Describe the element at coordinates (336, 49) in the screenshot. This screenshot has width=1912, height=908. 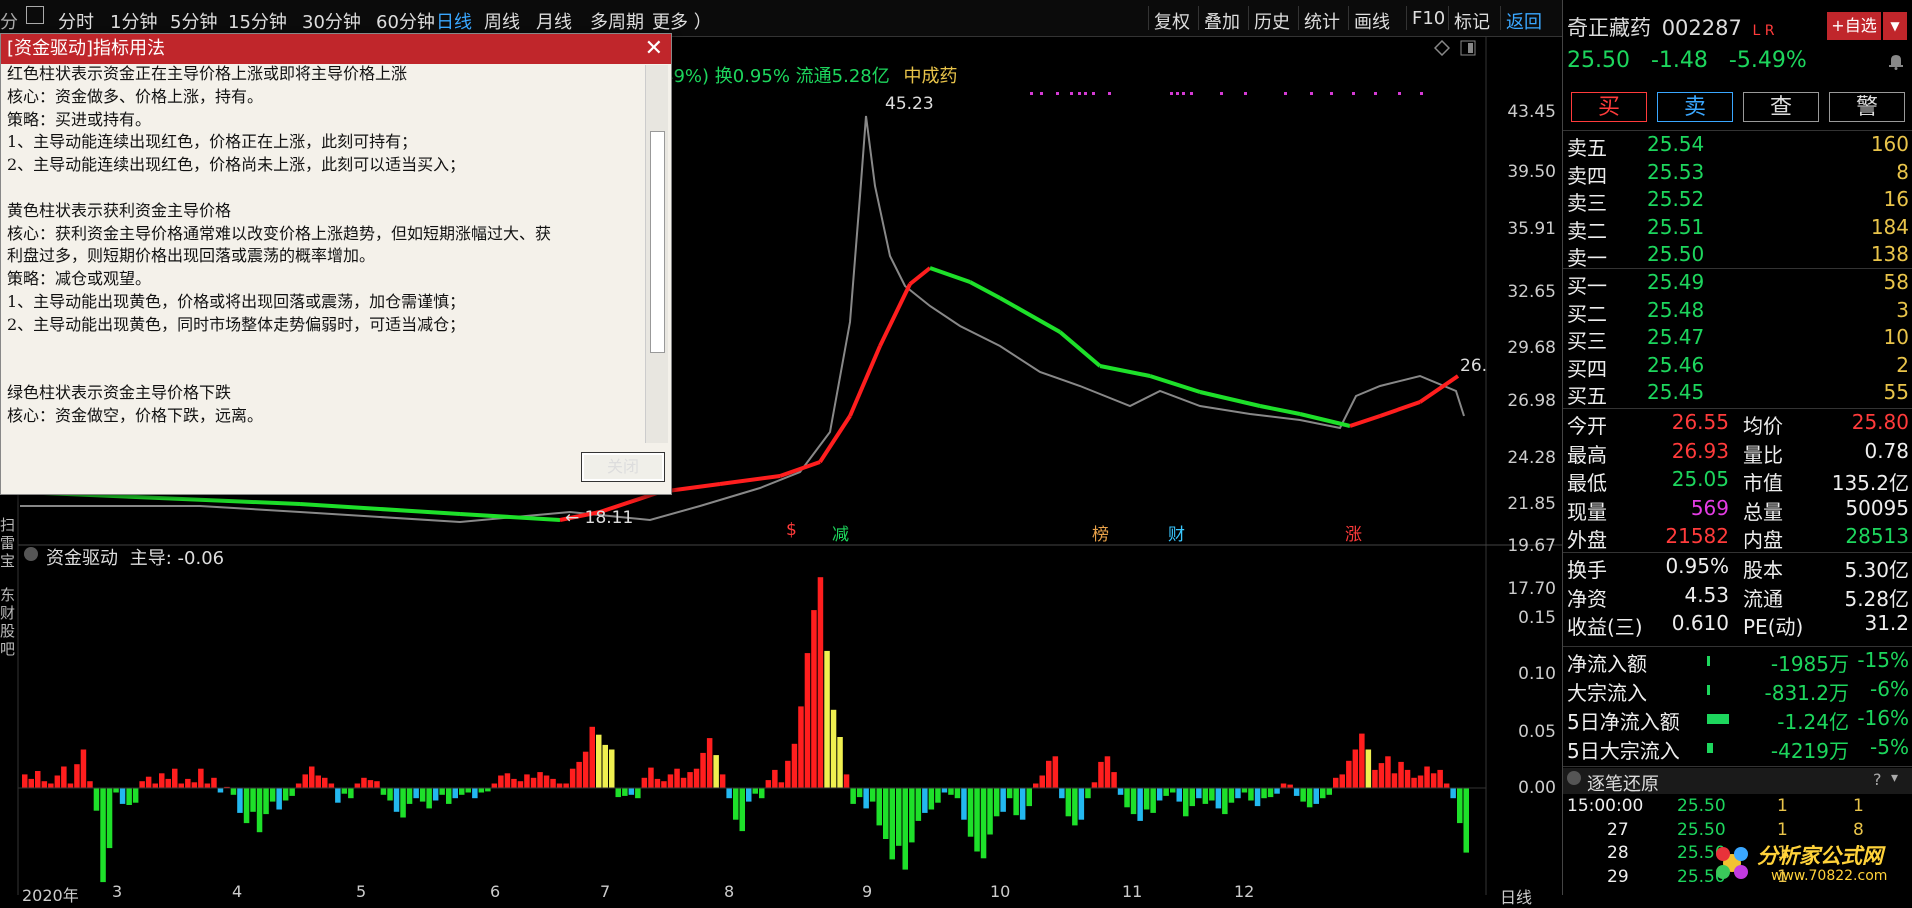
I see `dialog-titlebar: [资金驱动]指标用法 ✕` at that location.